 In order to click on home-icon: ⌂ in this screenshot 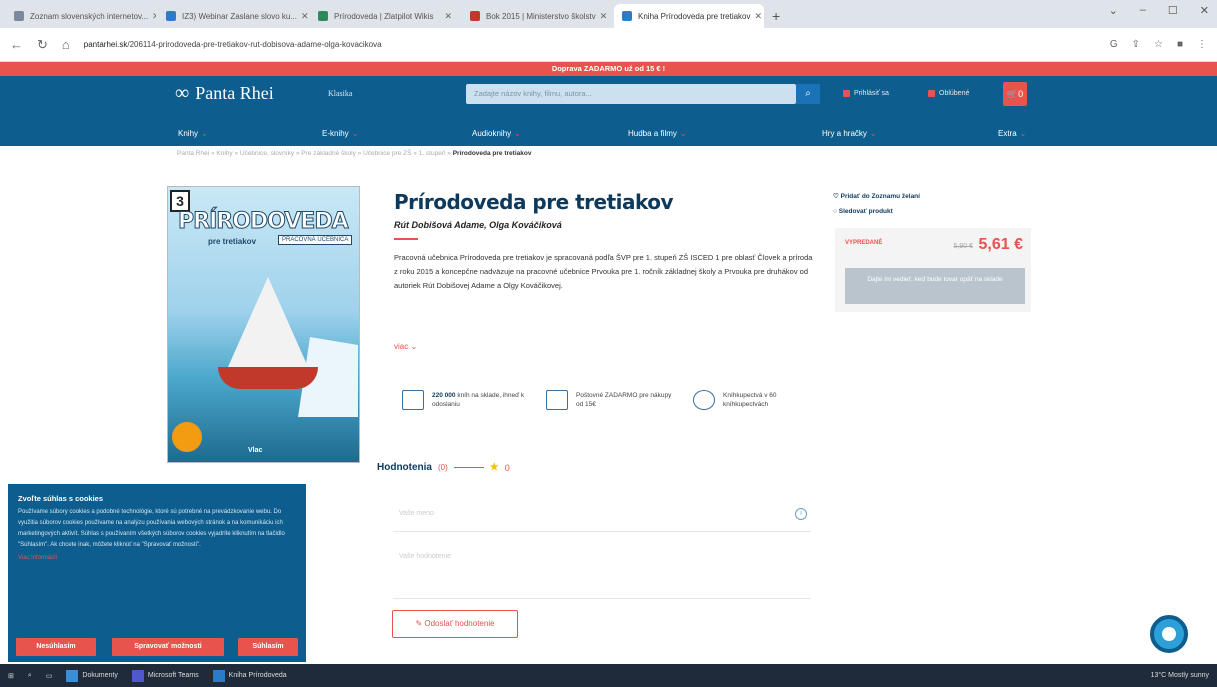, I will do `click(66, 44)`.